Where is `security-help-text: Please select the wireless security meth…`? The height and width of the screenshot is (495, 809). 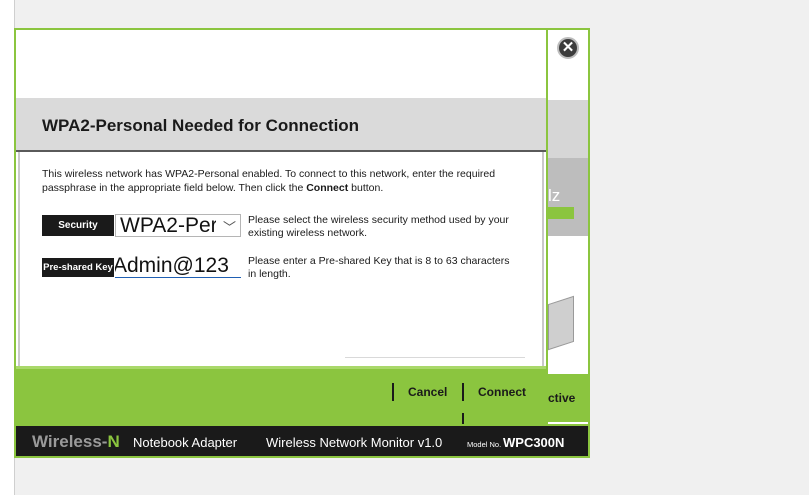 security-help-text: Please select the wireless security meth… is located at coordinates (378, 226).